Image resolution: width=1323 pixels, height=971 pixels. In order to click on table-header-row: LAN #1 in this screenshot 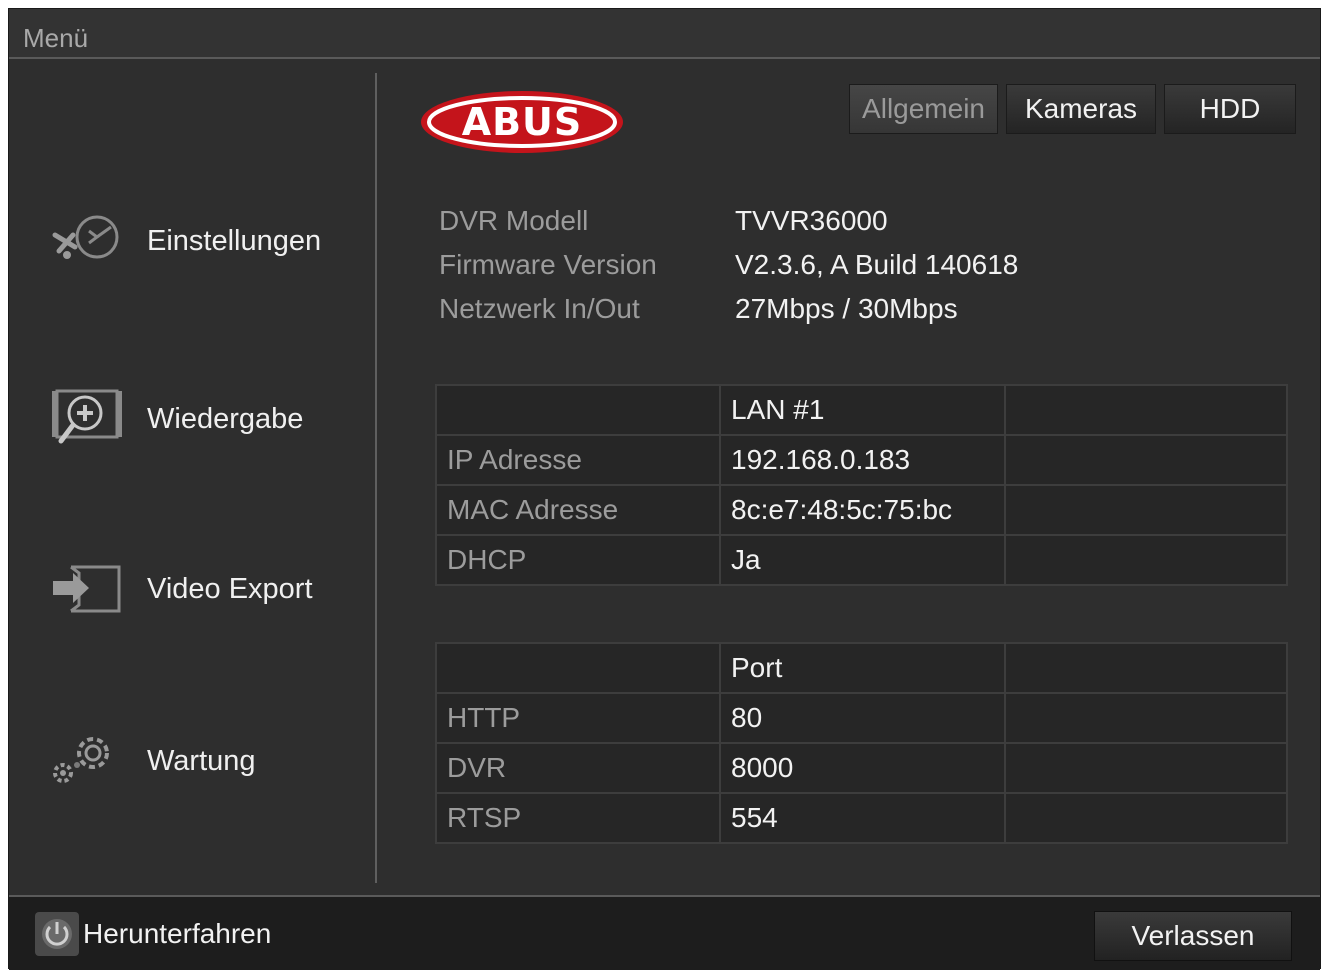, I will do `click(861, 410)`.